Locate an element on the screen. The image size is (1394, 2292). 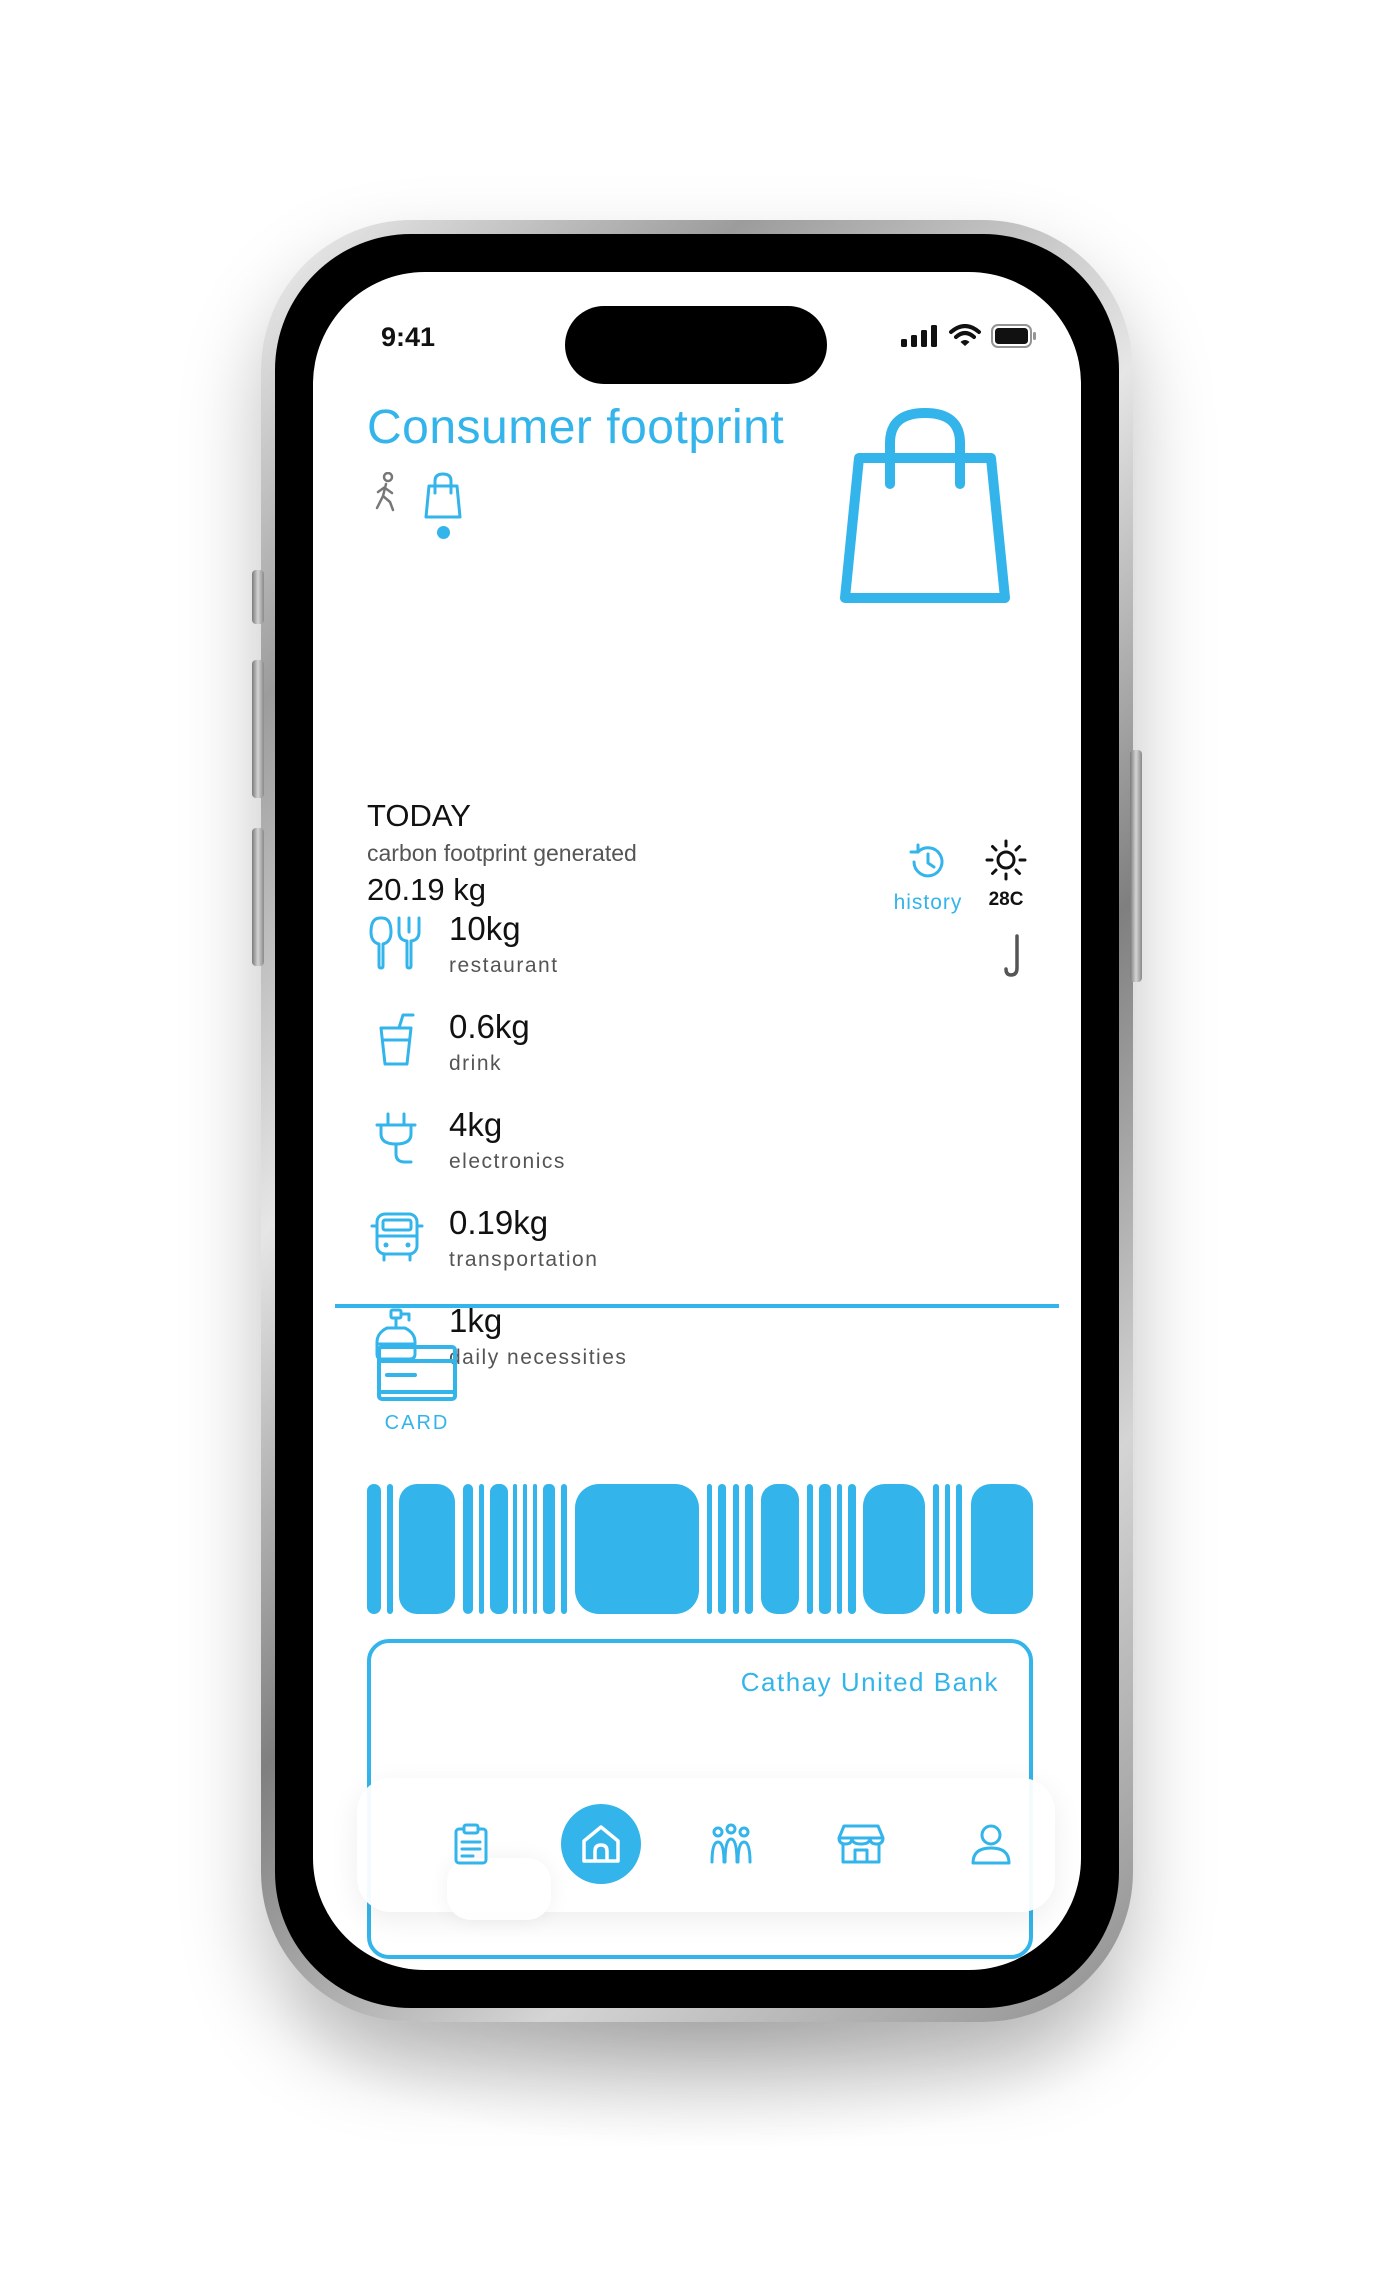
tab-store is located at coordinates (861, 1844).